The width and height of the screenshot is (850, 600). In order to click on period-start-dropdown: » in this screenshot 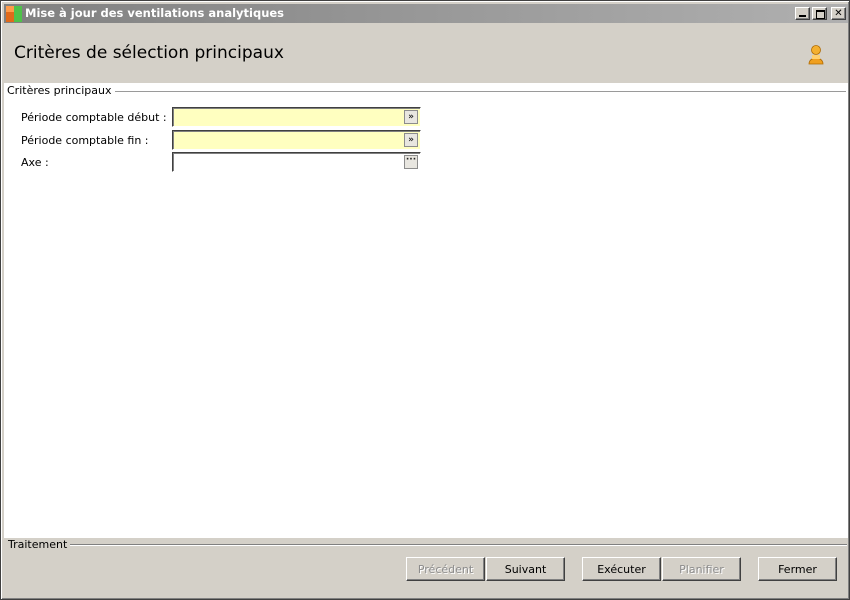, I will do `click(296, 117)`.